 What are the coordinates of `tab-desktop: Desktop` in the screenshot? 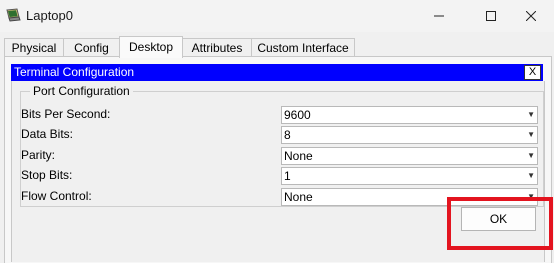 It's located at (151, 47).